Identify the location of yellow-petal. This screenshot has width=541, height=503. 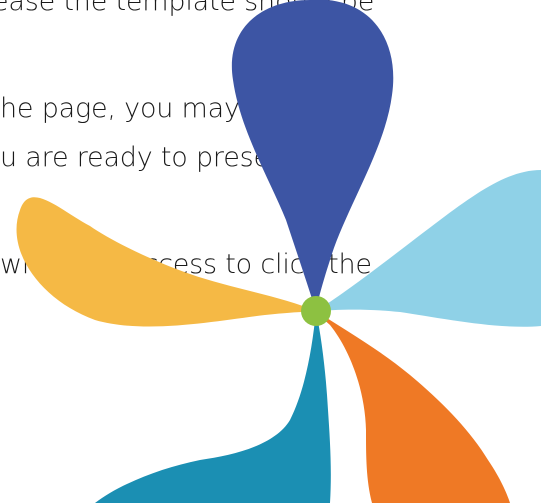
(166, 262).